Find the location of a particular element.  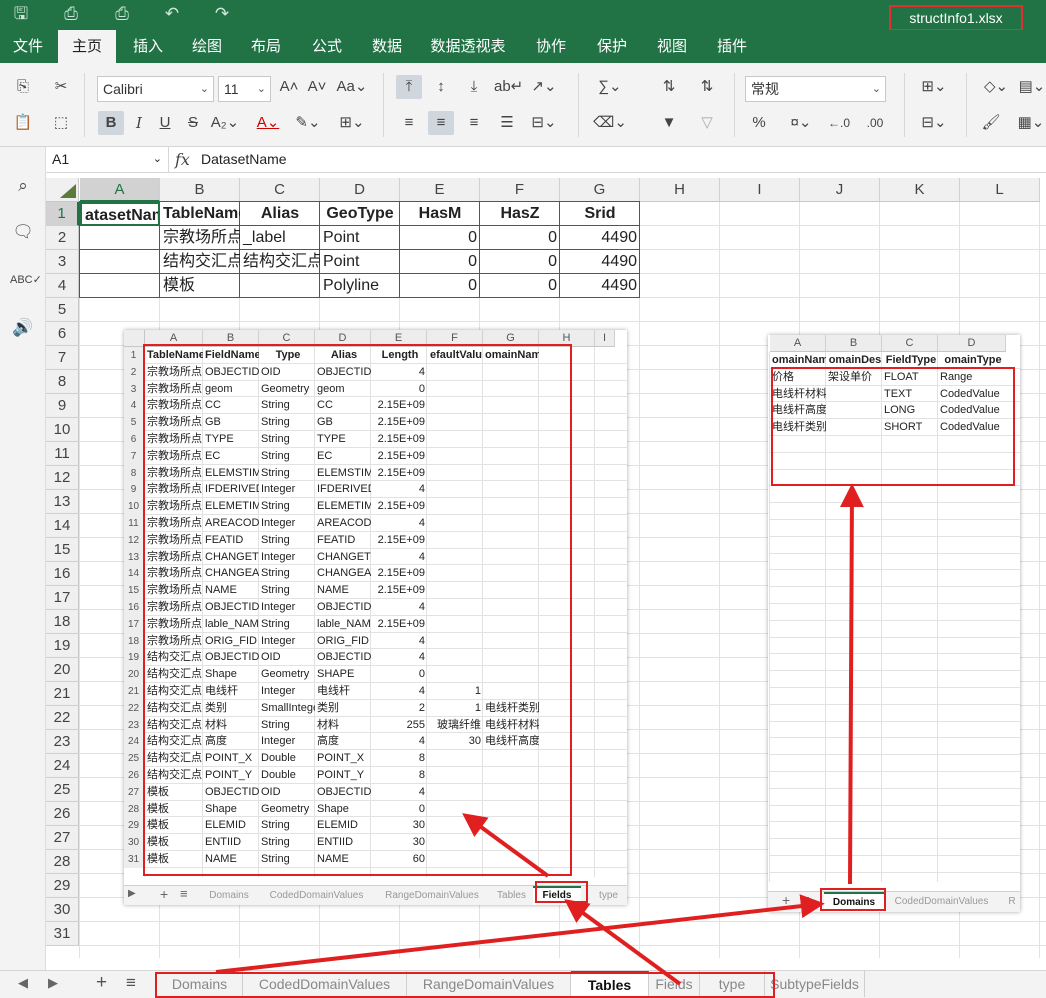

row-header: 8 is located at coordinates (62, 382).